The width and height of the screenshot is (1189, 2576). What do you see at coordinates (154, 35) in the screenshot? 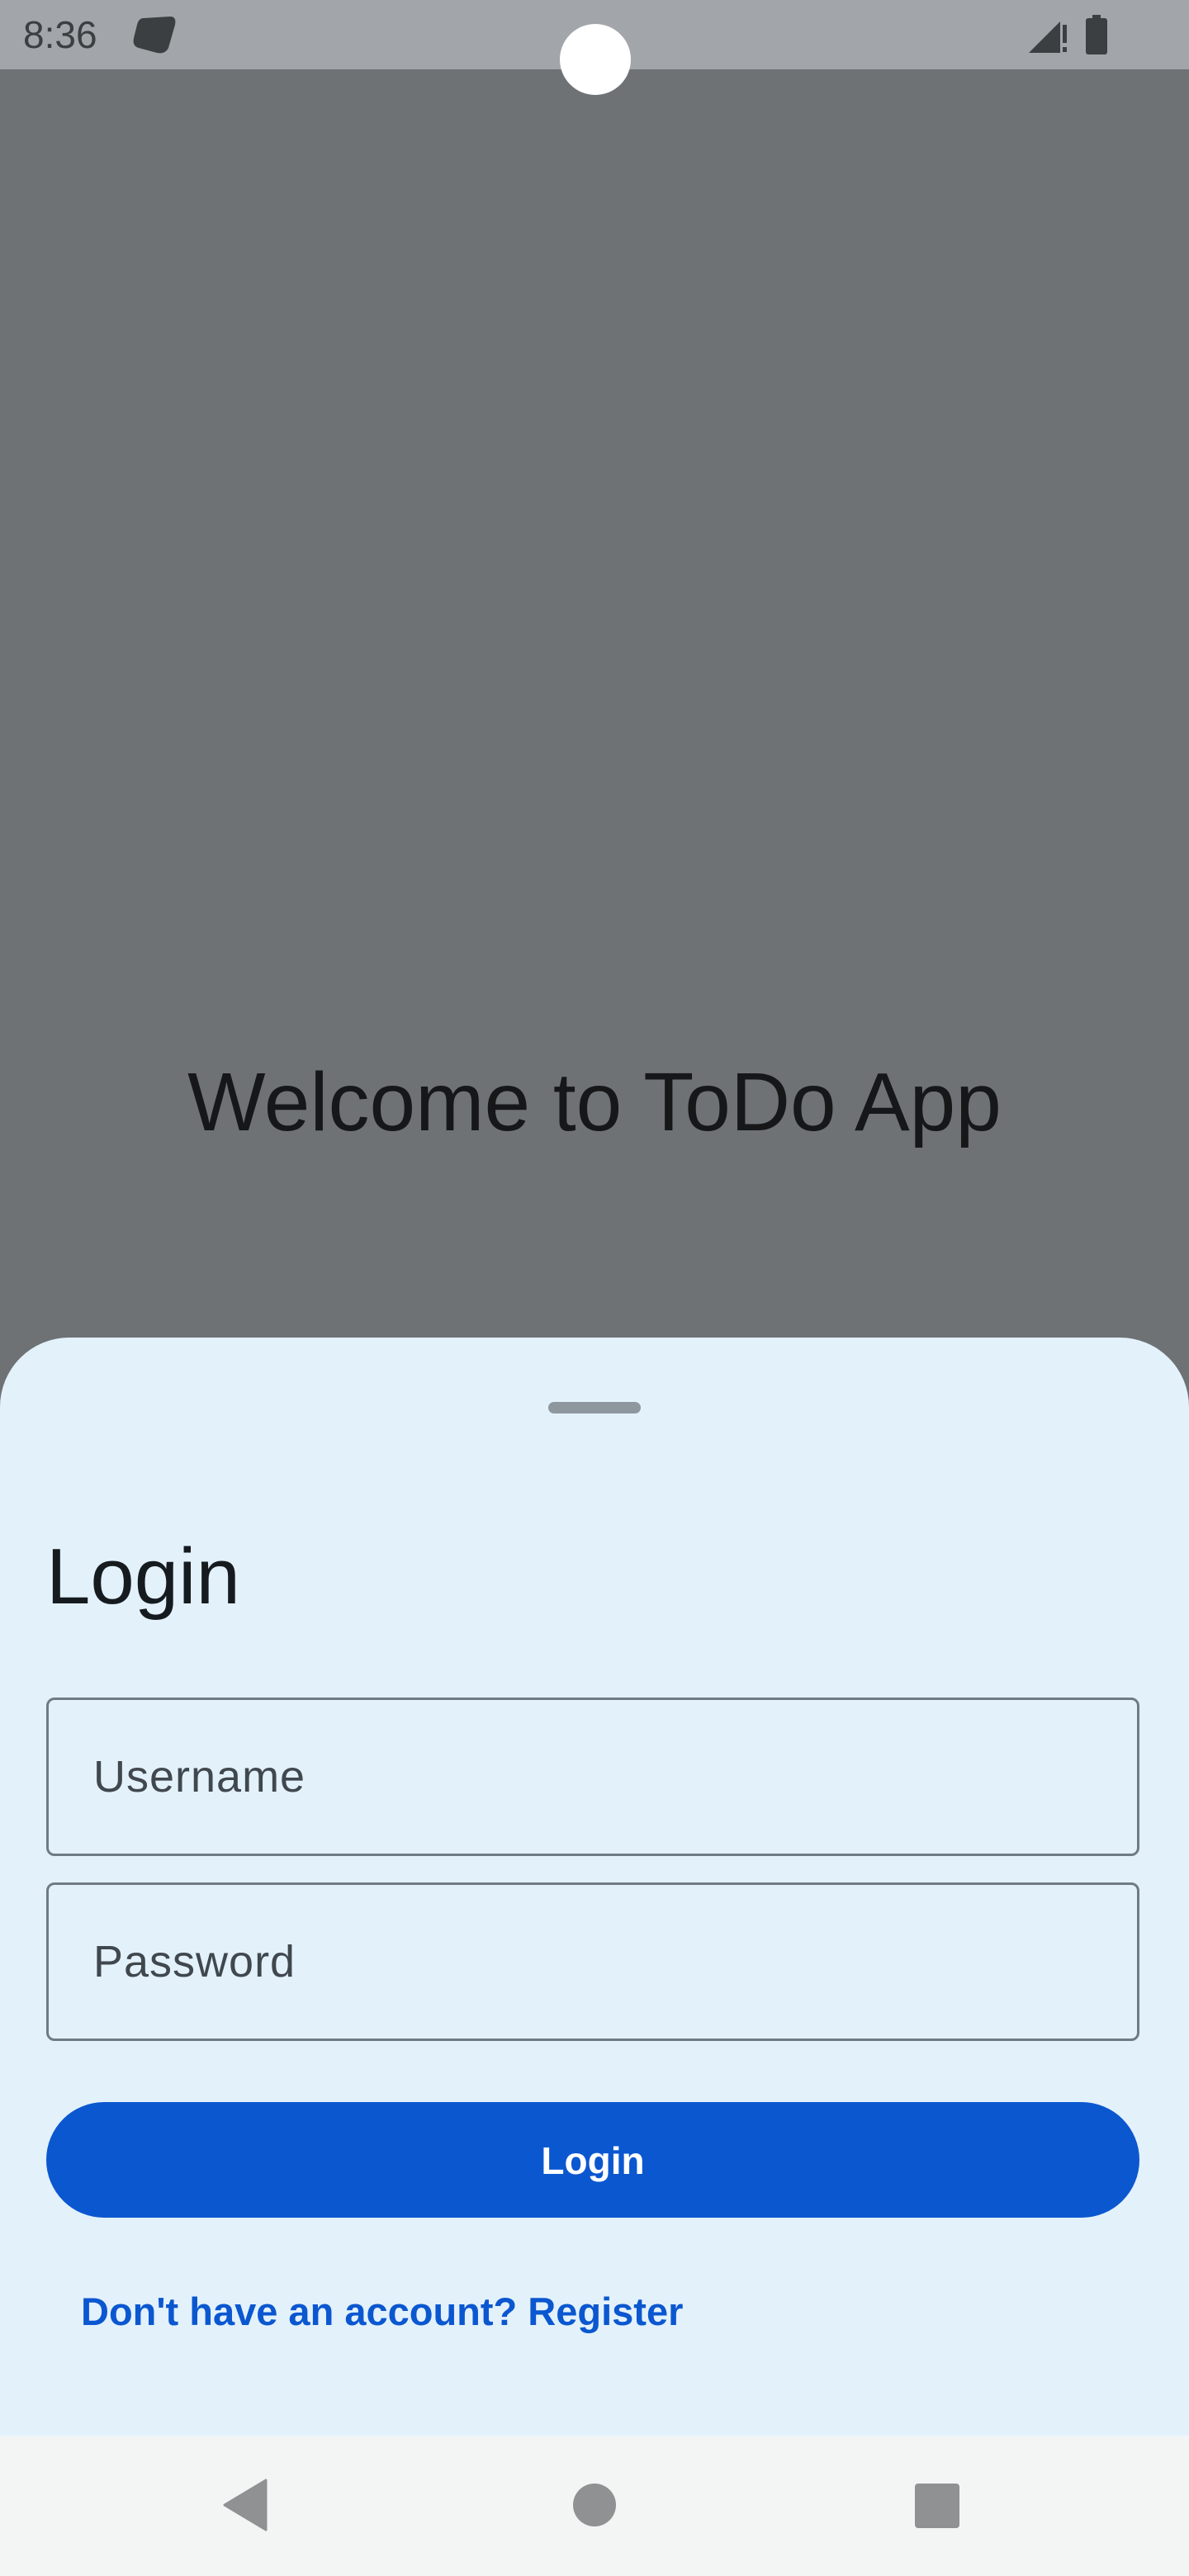
I see `app-notification-icon` at bounding box center [154, 35].